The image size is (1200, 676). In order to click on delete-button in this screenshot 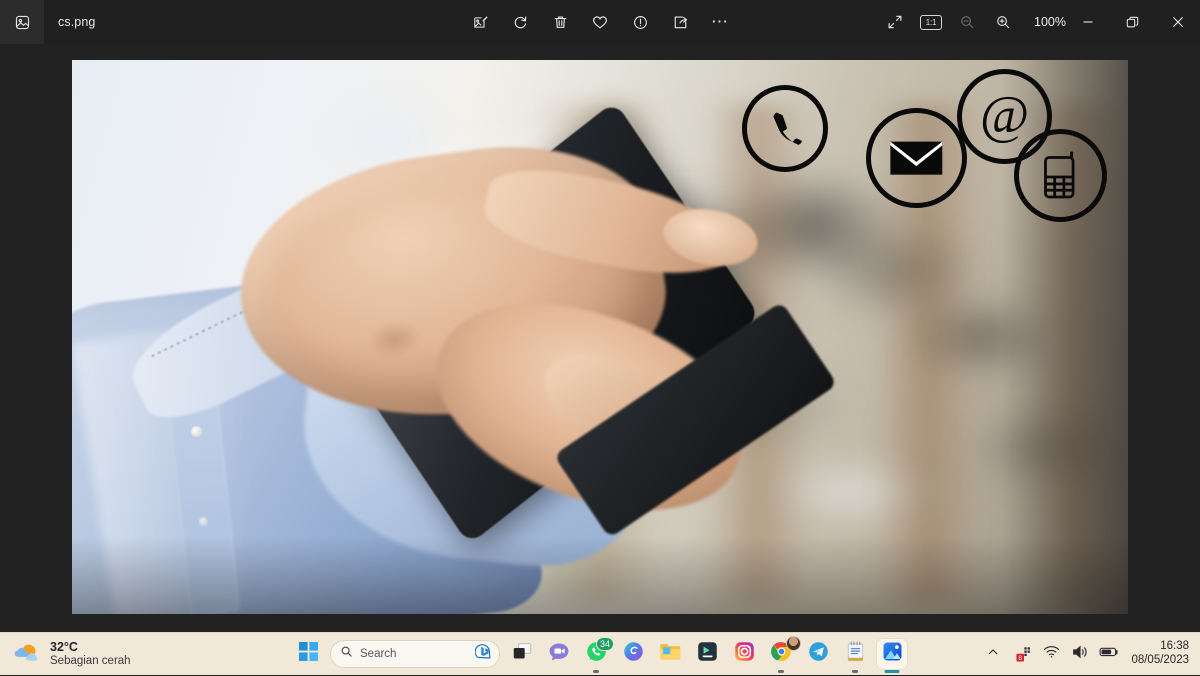, I will do `click(560, 22)`.